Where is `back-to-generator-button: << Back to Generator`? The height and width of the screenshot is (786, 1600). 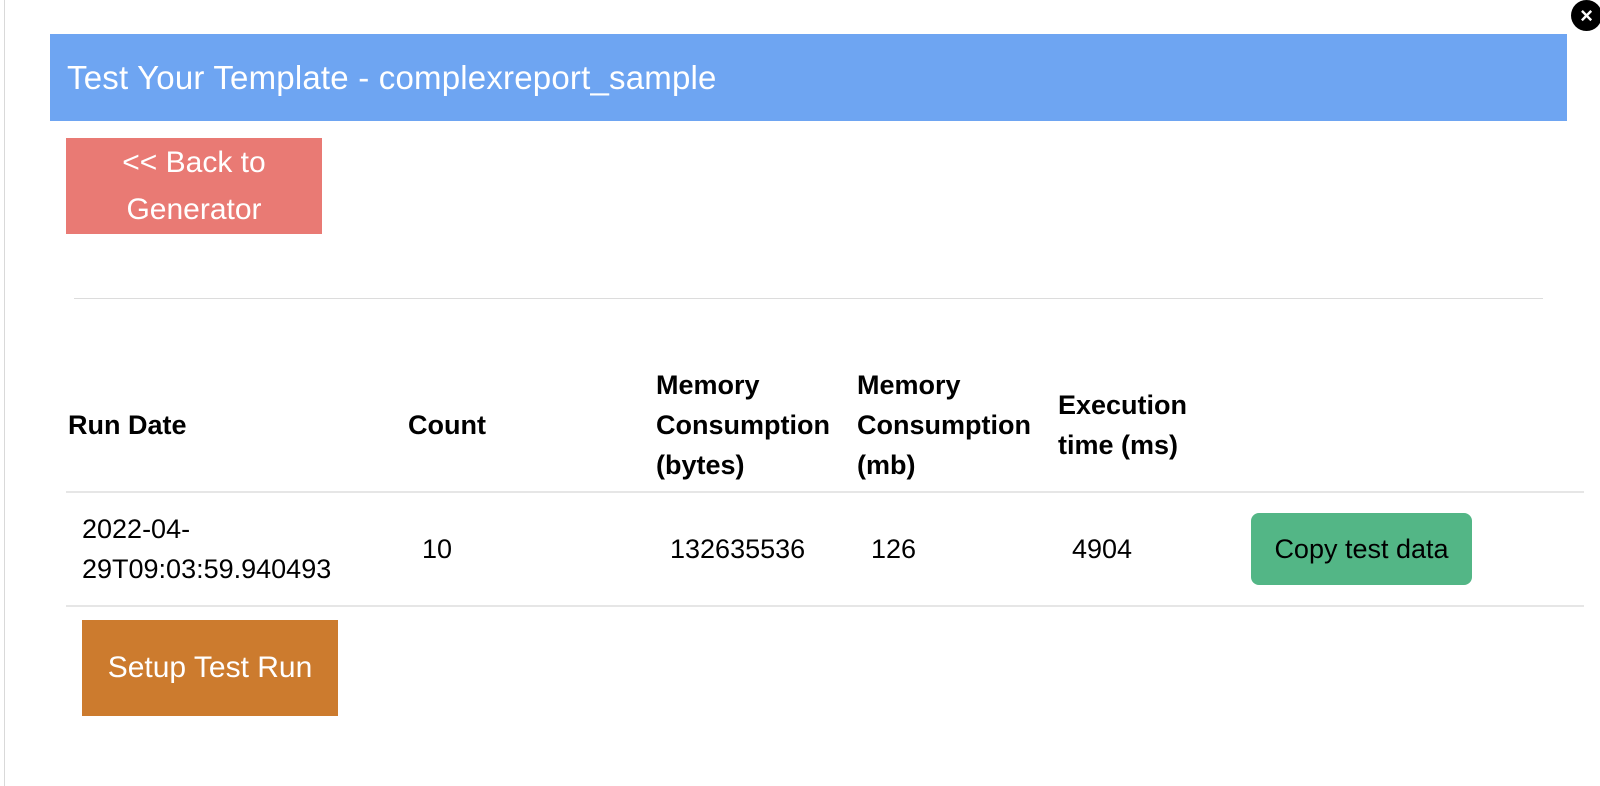 back-to-generator-button: << Back to Generator is located at coordinates (194, 186).